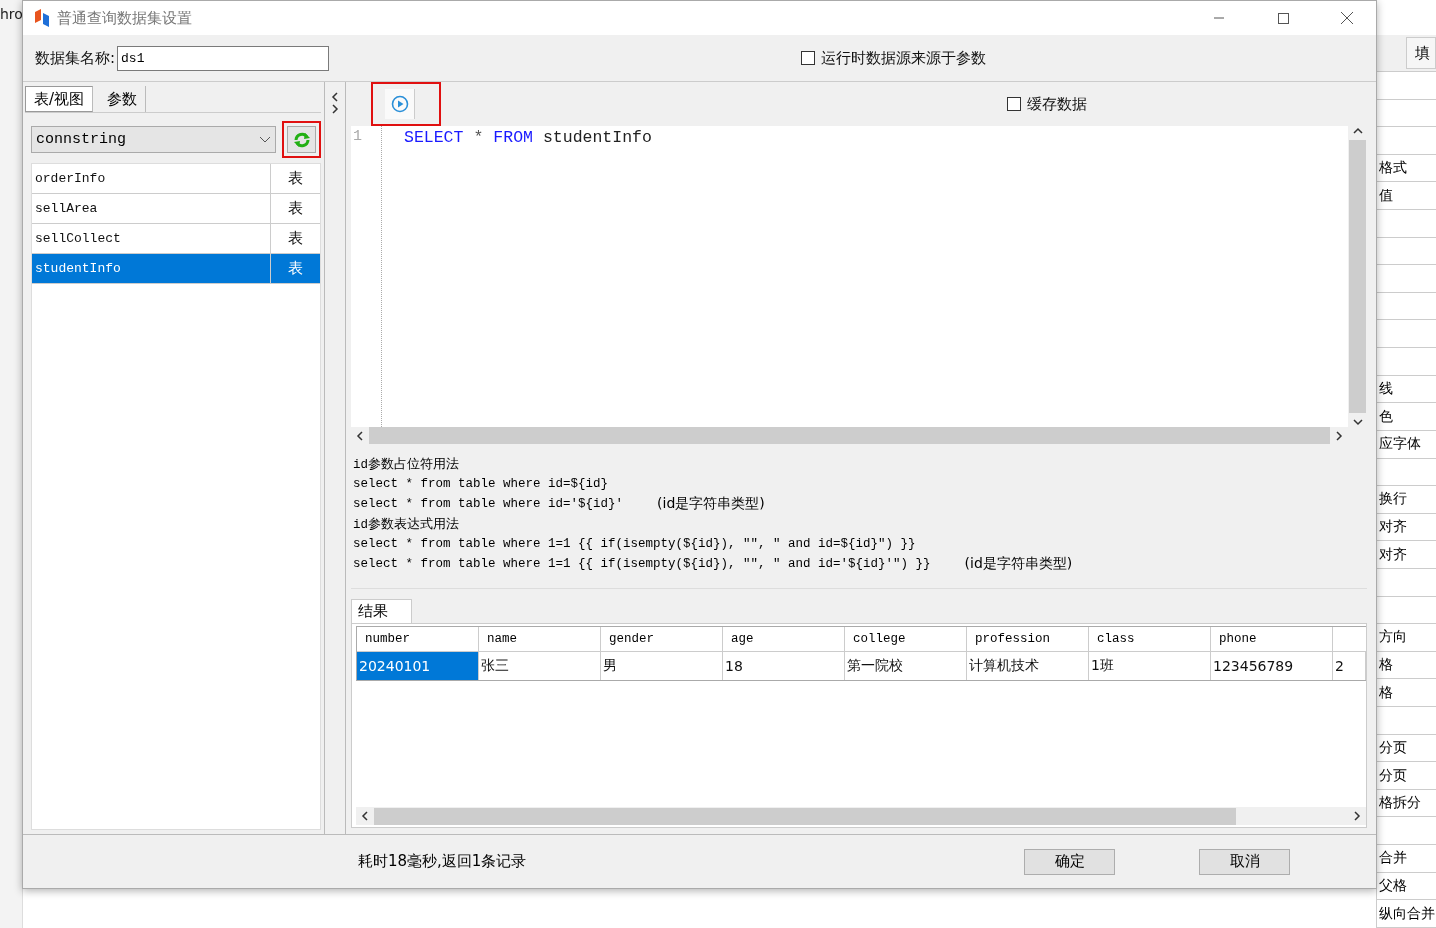 The width and height of the screenshot is (1436, 928). What do you see at coordinates (335, 109) in the screenshot?
I see `expand-right-icon` at bounding box center [335, 109].